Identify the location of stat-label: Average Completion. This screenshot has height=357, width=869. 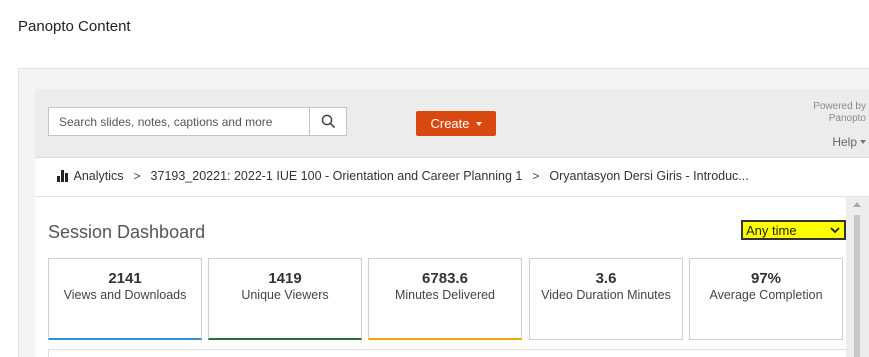
(766, 295).